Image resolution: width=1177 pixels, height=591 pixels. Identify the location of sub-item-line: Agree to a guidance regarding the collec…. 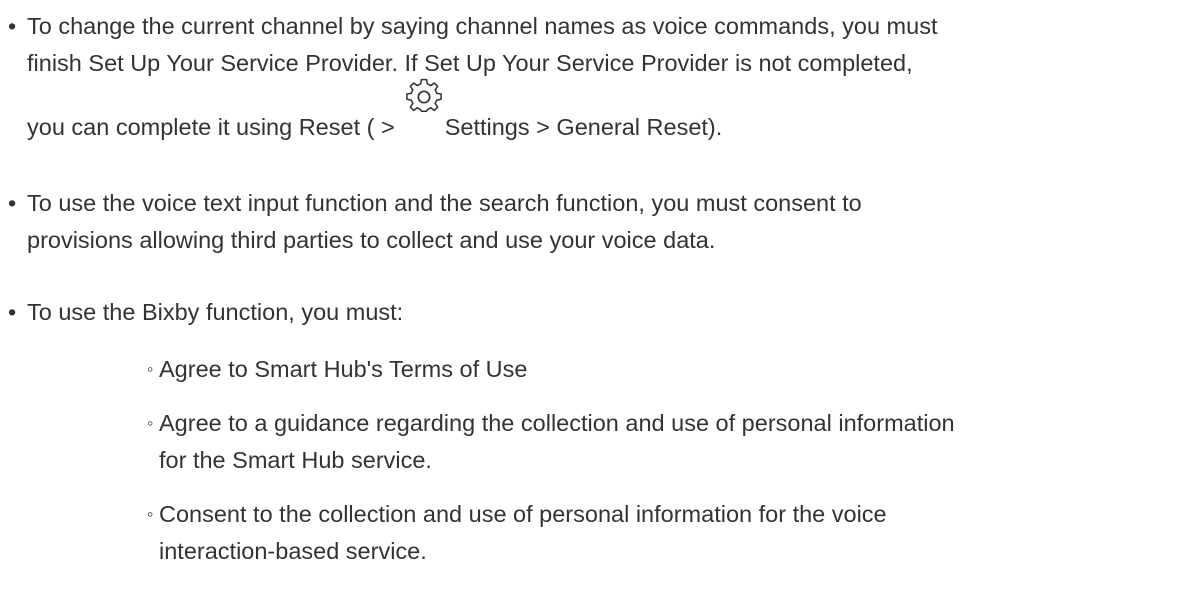
(557, 423).